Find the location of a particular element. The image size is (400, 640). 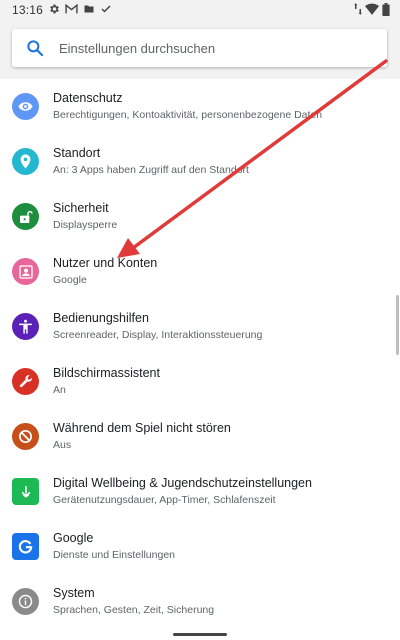

settings-item-title: Während dem Spiel nicht stören is located at coordinates (142, 428).